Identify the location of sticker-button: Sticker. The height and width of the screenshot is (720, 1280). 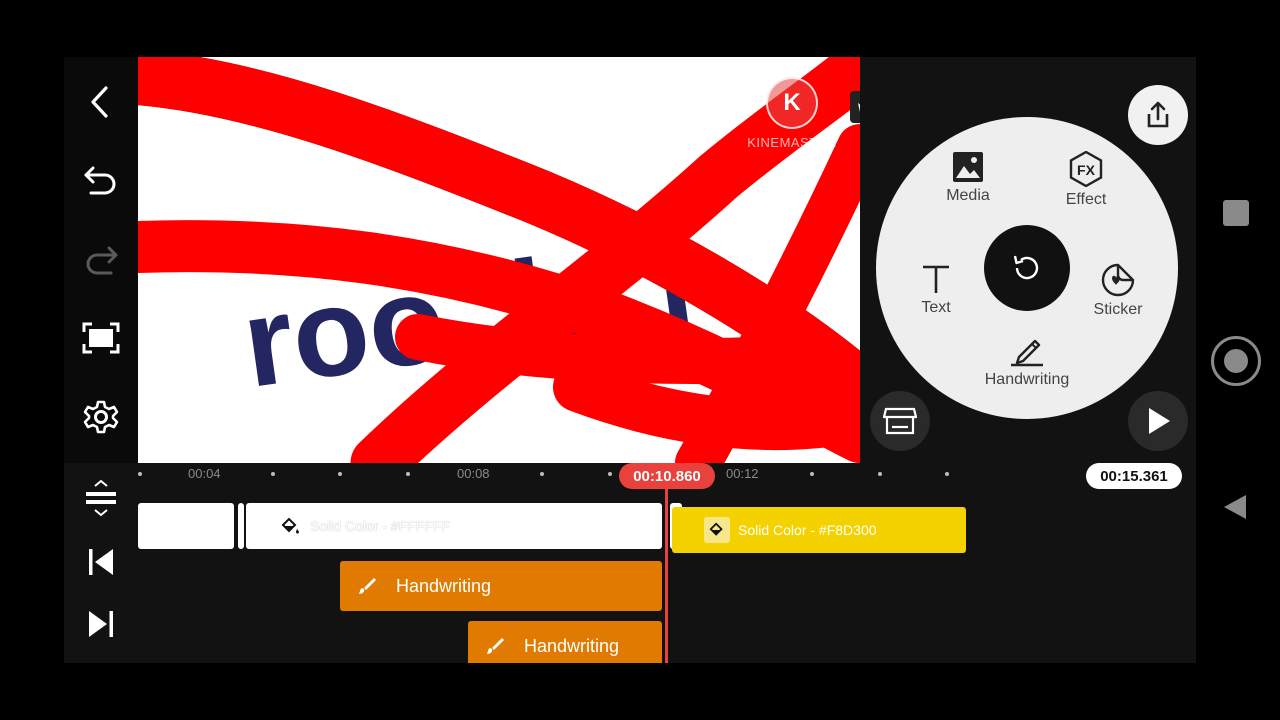
(1118, 291).